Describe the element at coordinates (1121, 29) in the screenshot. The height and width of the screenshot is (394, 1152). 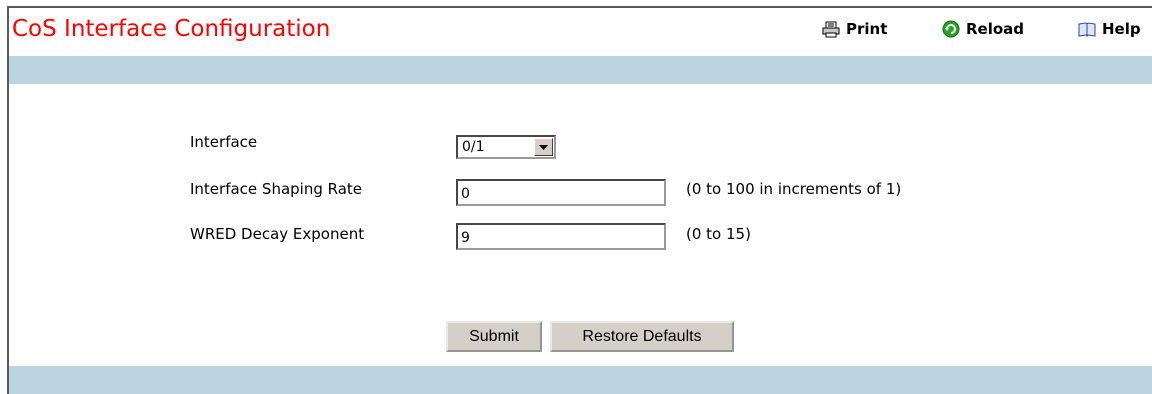
I see `help-label: Help` at that location.